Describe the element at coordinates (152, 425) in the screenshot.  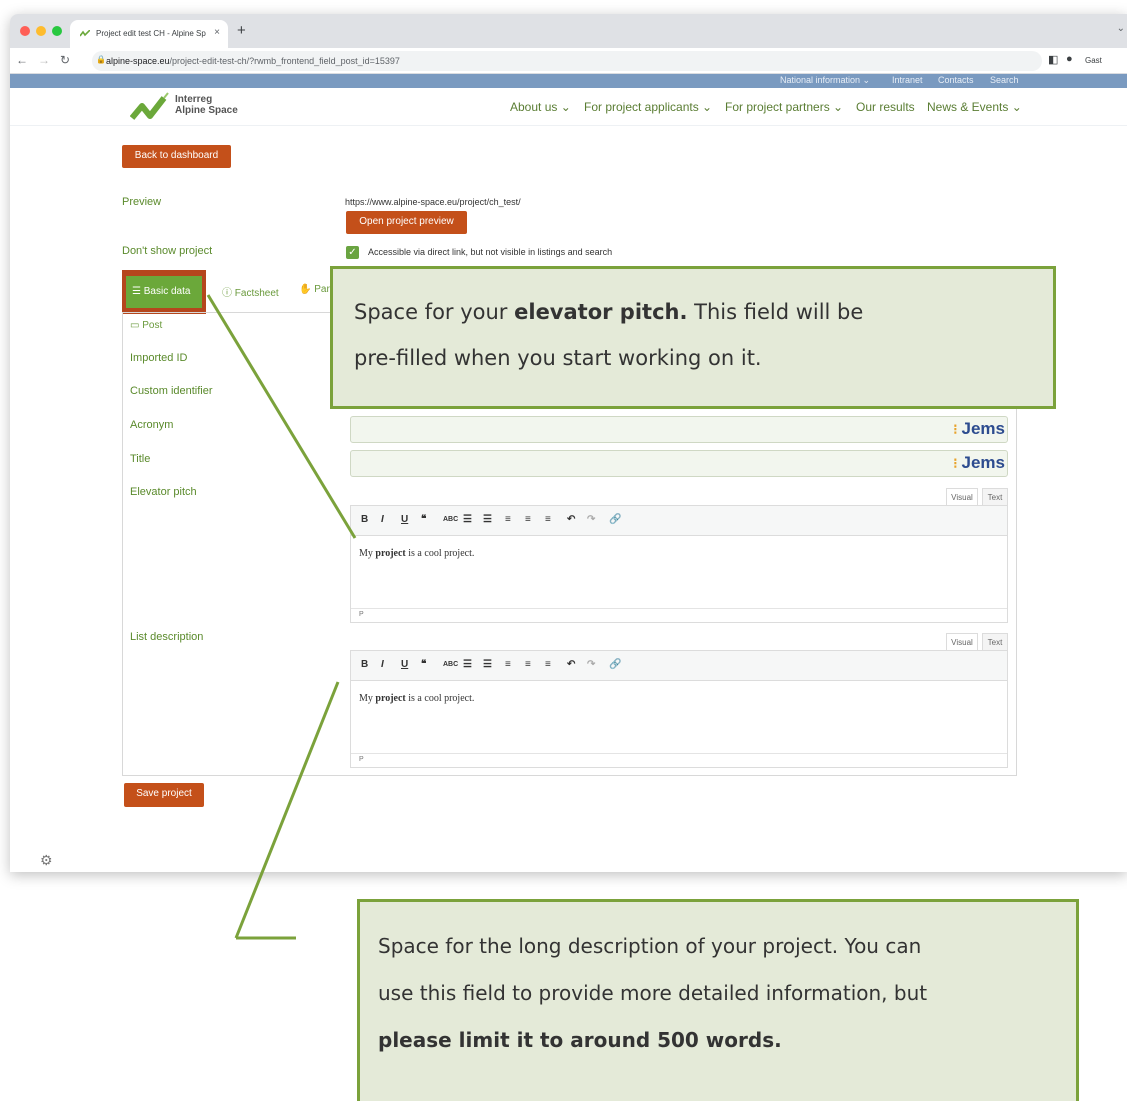
I see `acronym-label: Acronym` at that location.